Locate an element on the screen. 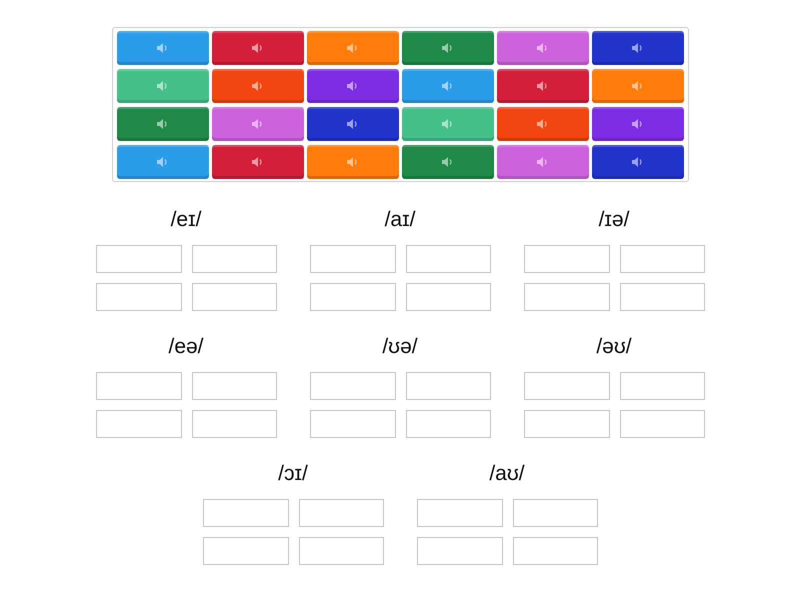 This screenshot has width=800, height=600. group-heading: /ʊə/ is located at coordinates (400, 347).